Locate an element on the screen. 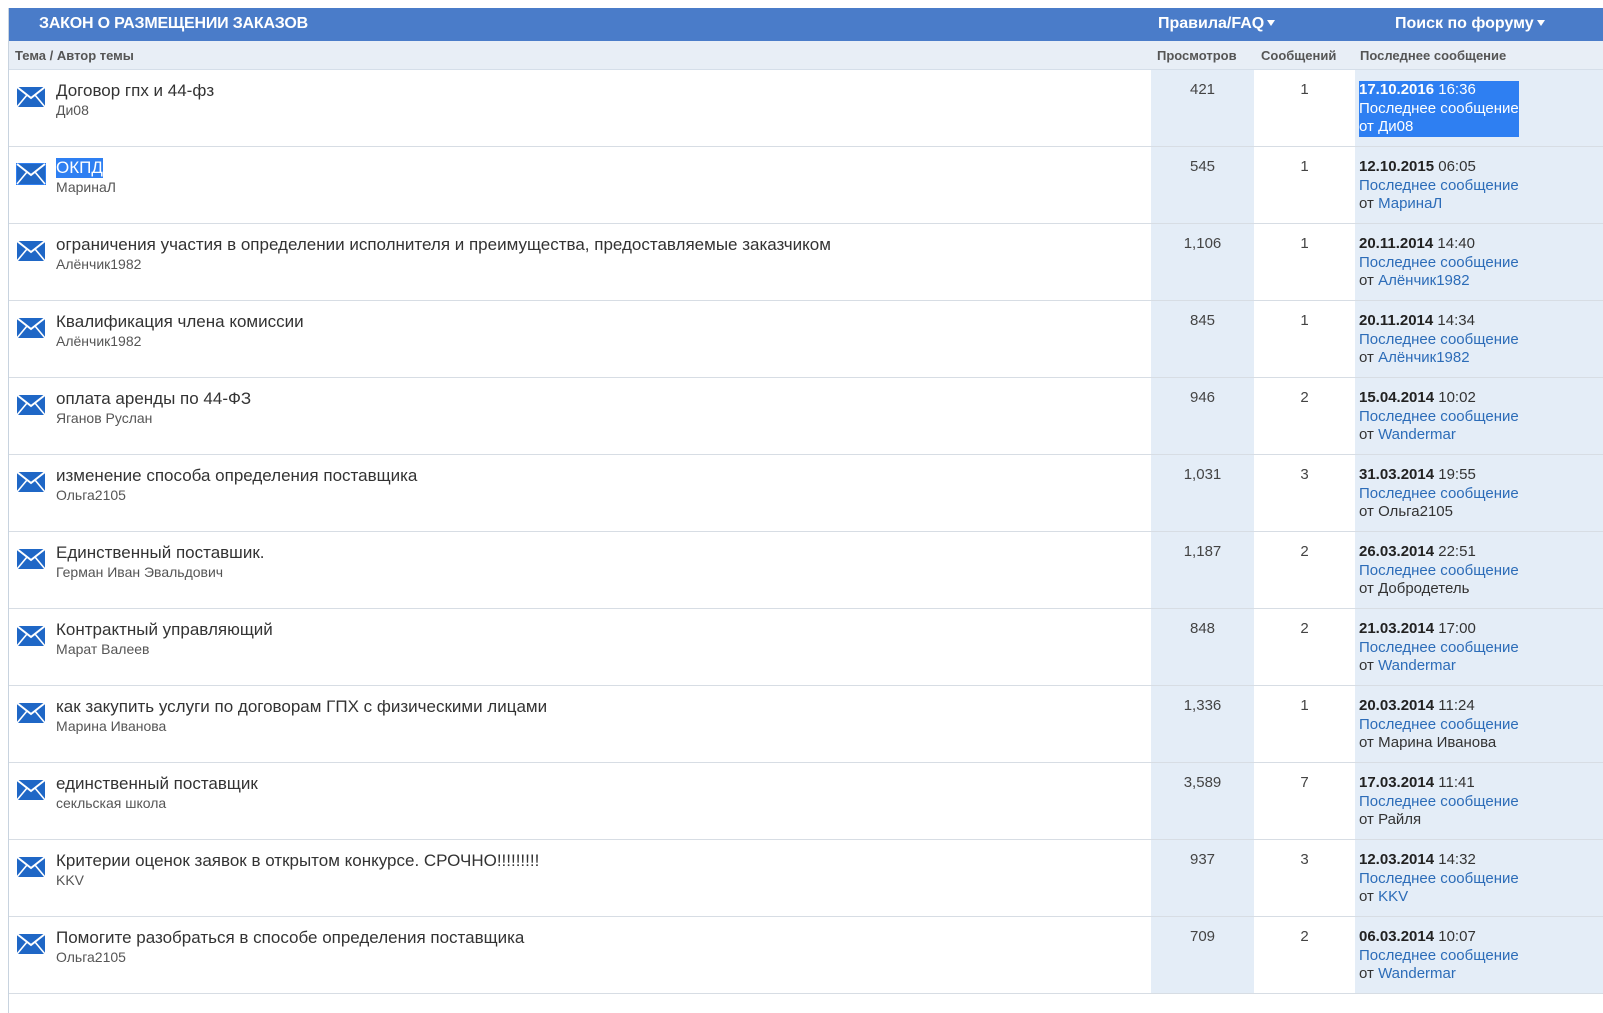 This screenshot has height=1013, width=1603. topic-author: Марат Валеев is located at coordinates (102, 649).